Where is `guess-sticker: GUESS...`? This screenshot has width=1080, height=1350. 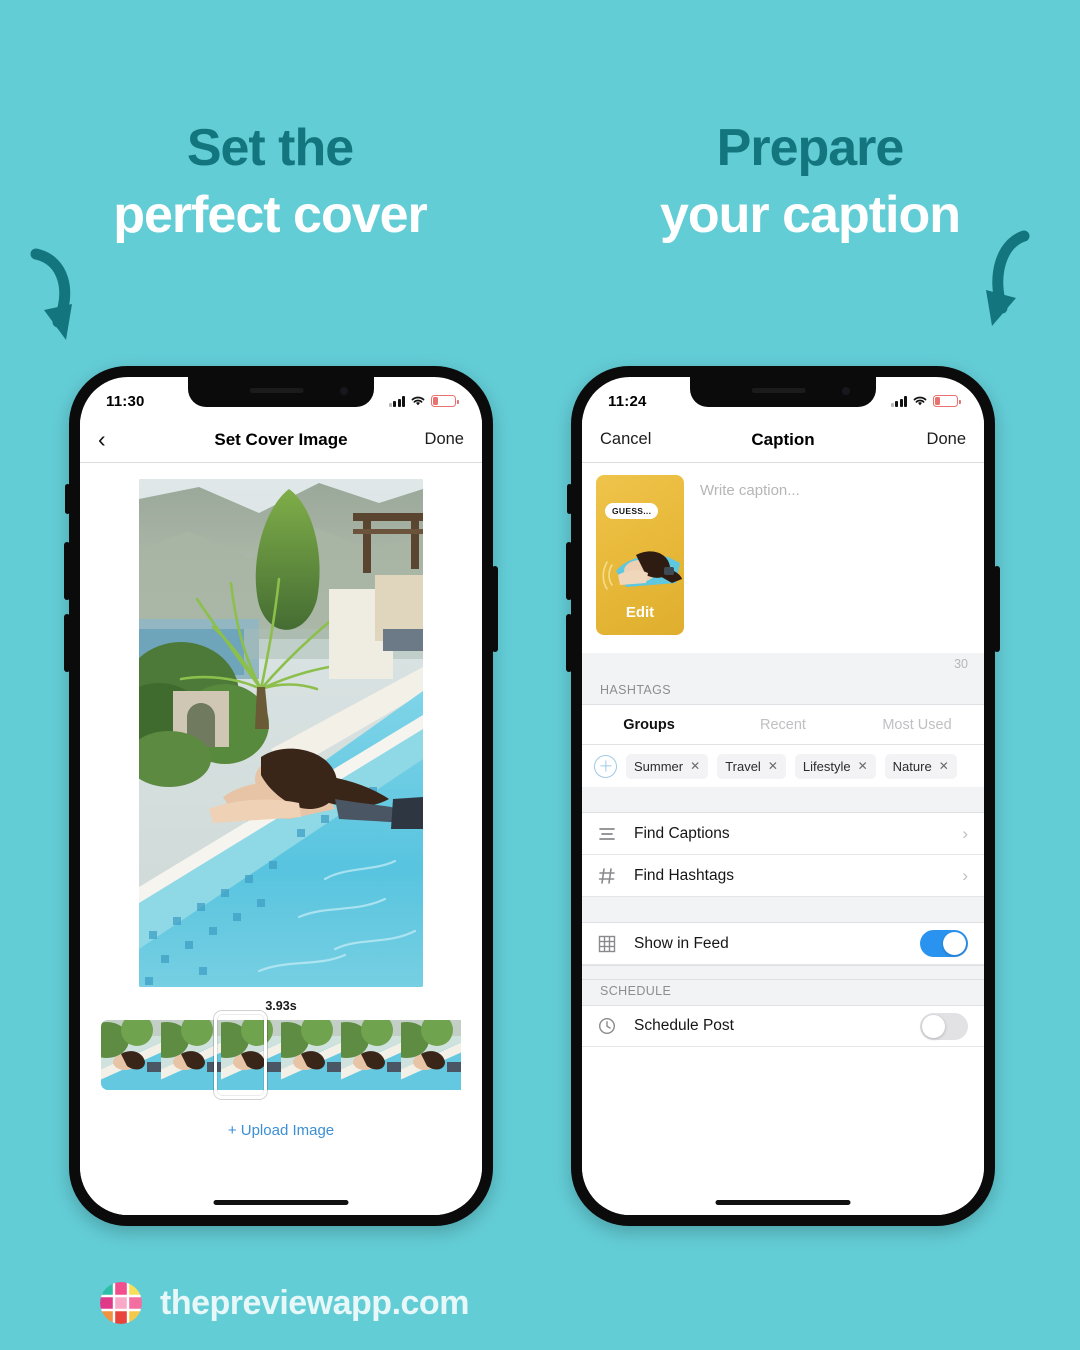
guess-sticker: GUESS... is located at coordinates (632, 511).